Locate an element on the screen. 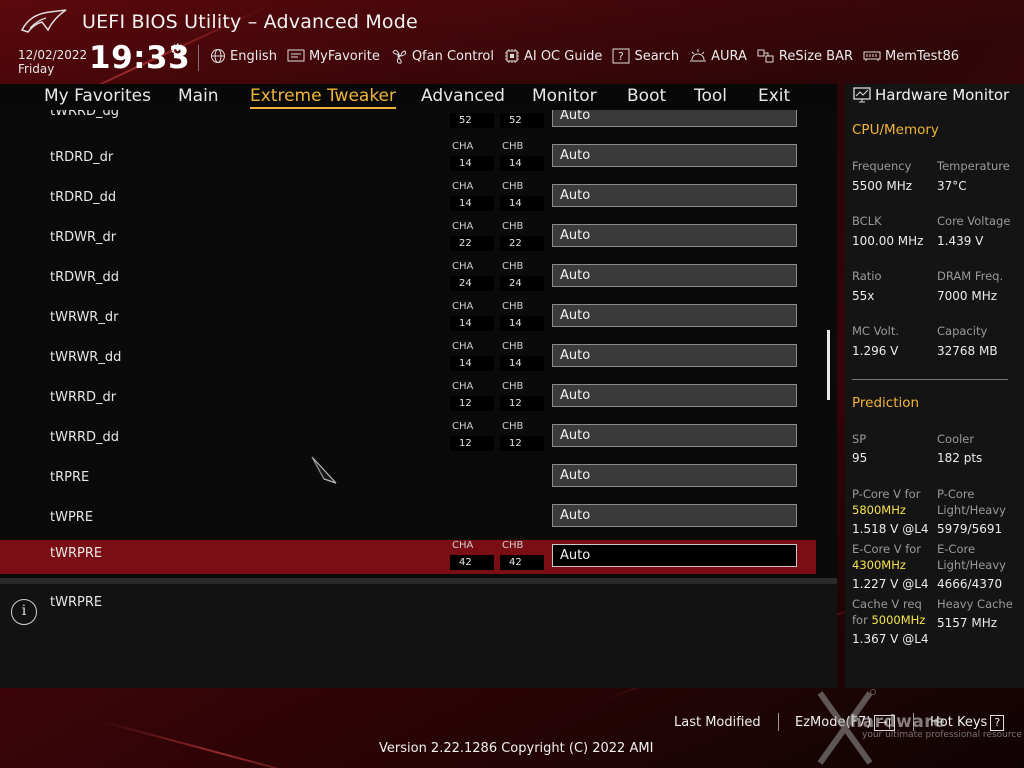 This screenshot has width=1024, height=768. myfavorite-button: MyFavorite is located at coordinates (333, 56).